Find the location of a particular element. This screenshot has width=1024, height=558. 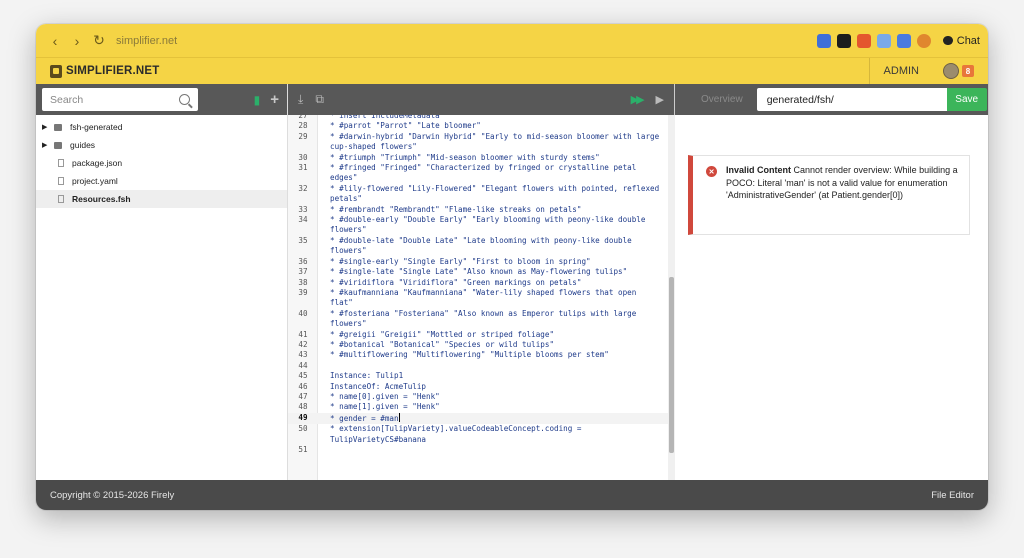

search-box is located at coordinates (120, 99).